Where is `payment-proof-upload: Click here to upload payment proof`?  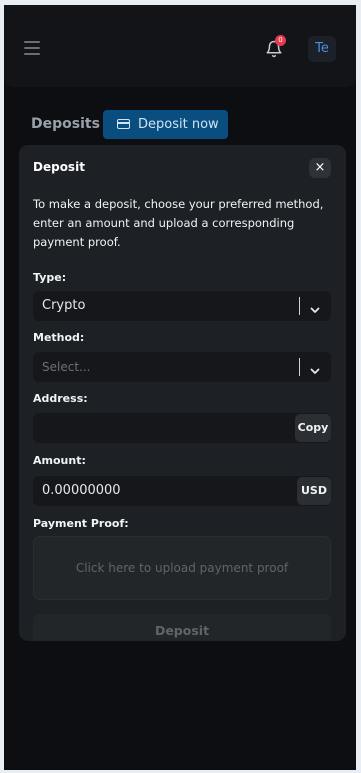
payment-proof-upload: Click here to upload payment proof is located at coordinates (182, 568).